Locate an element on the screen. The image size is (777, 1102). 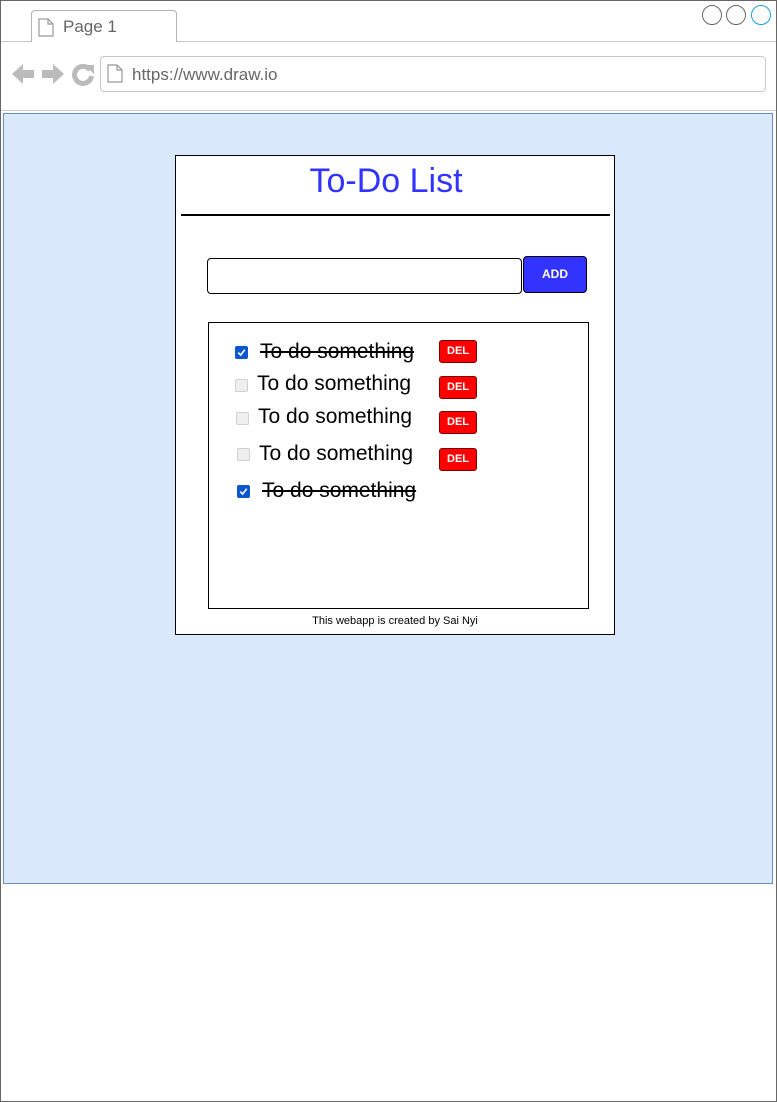
tab-label: Page 1 is located at coordinates (90, 26).